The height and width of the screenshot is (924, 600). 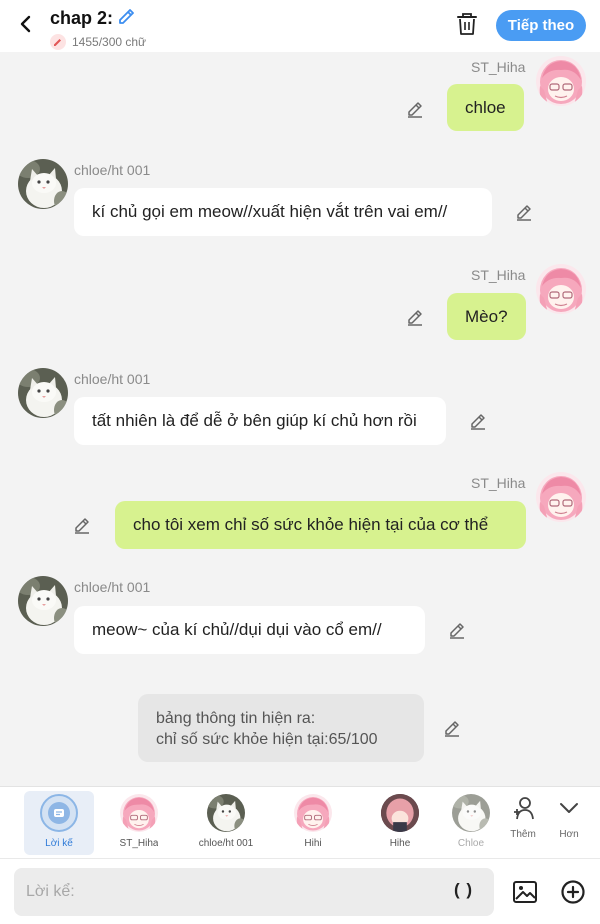 I want to click on page-title: chap 2:, so click(x=82, y=18).